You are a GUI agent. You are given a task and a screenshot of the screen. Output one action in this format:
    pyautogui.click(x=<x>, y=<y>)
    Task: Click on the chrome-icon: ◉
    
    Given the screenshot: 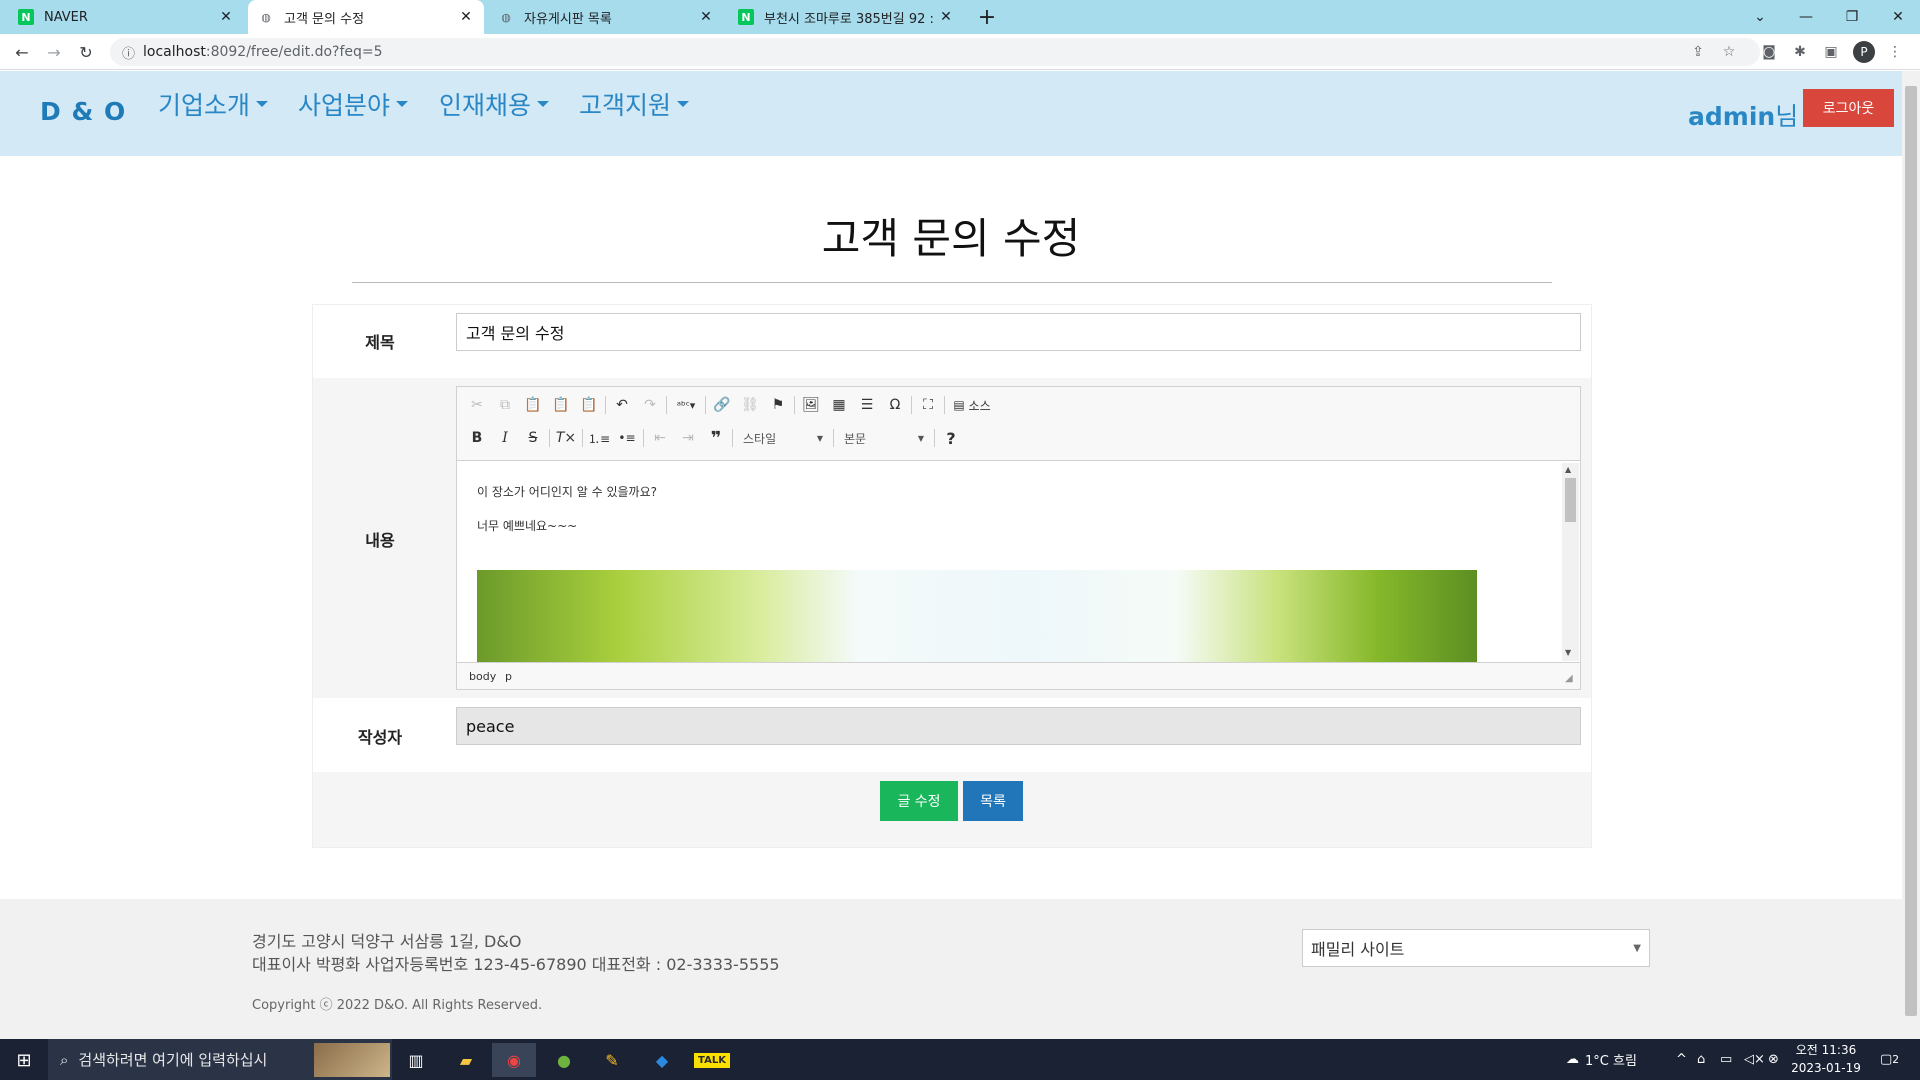 What is the action you would take?
    pyautogui.click(x=514, y=1060)
    